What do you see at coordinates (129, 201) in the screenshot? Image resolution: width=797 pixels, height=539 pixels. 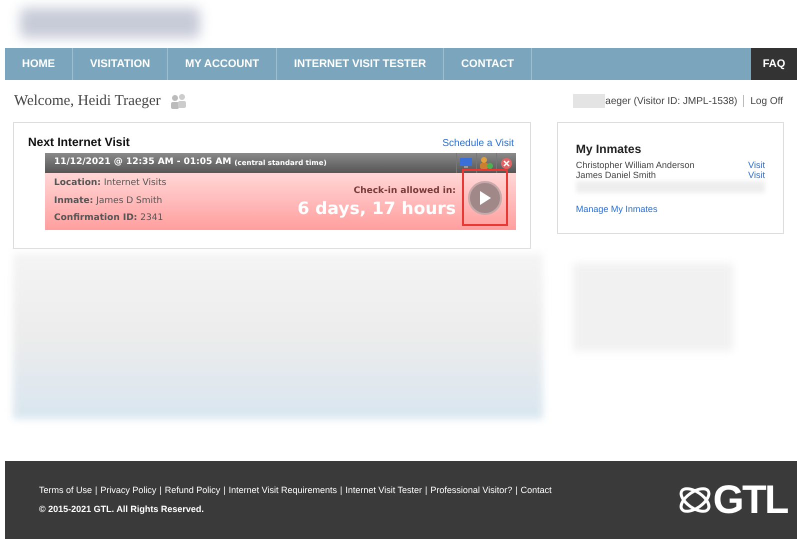 I see `detail-value: James D Smith` at bounding box center [129, 201].